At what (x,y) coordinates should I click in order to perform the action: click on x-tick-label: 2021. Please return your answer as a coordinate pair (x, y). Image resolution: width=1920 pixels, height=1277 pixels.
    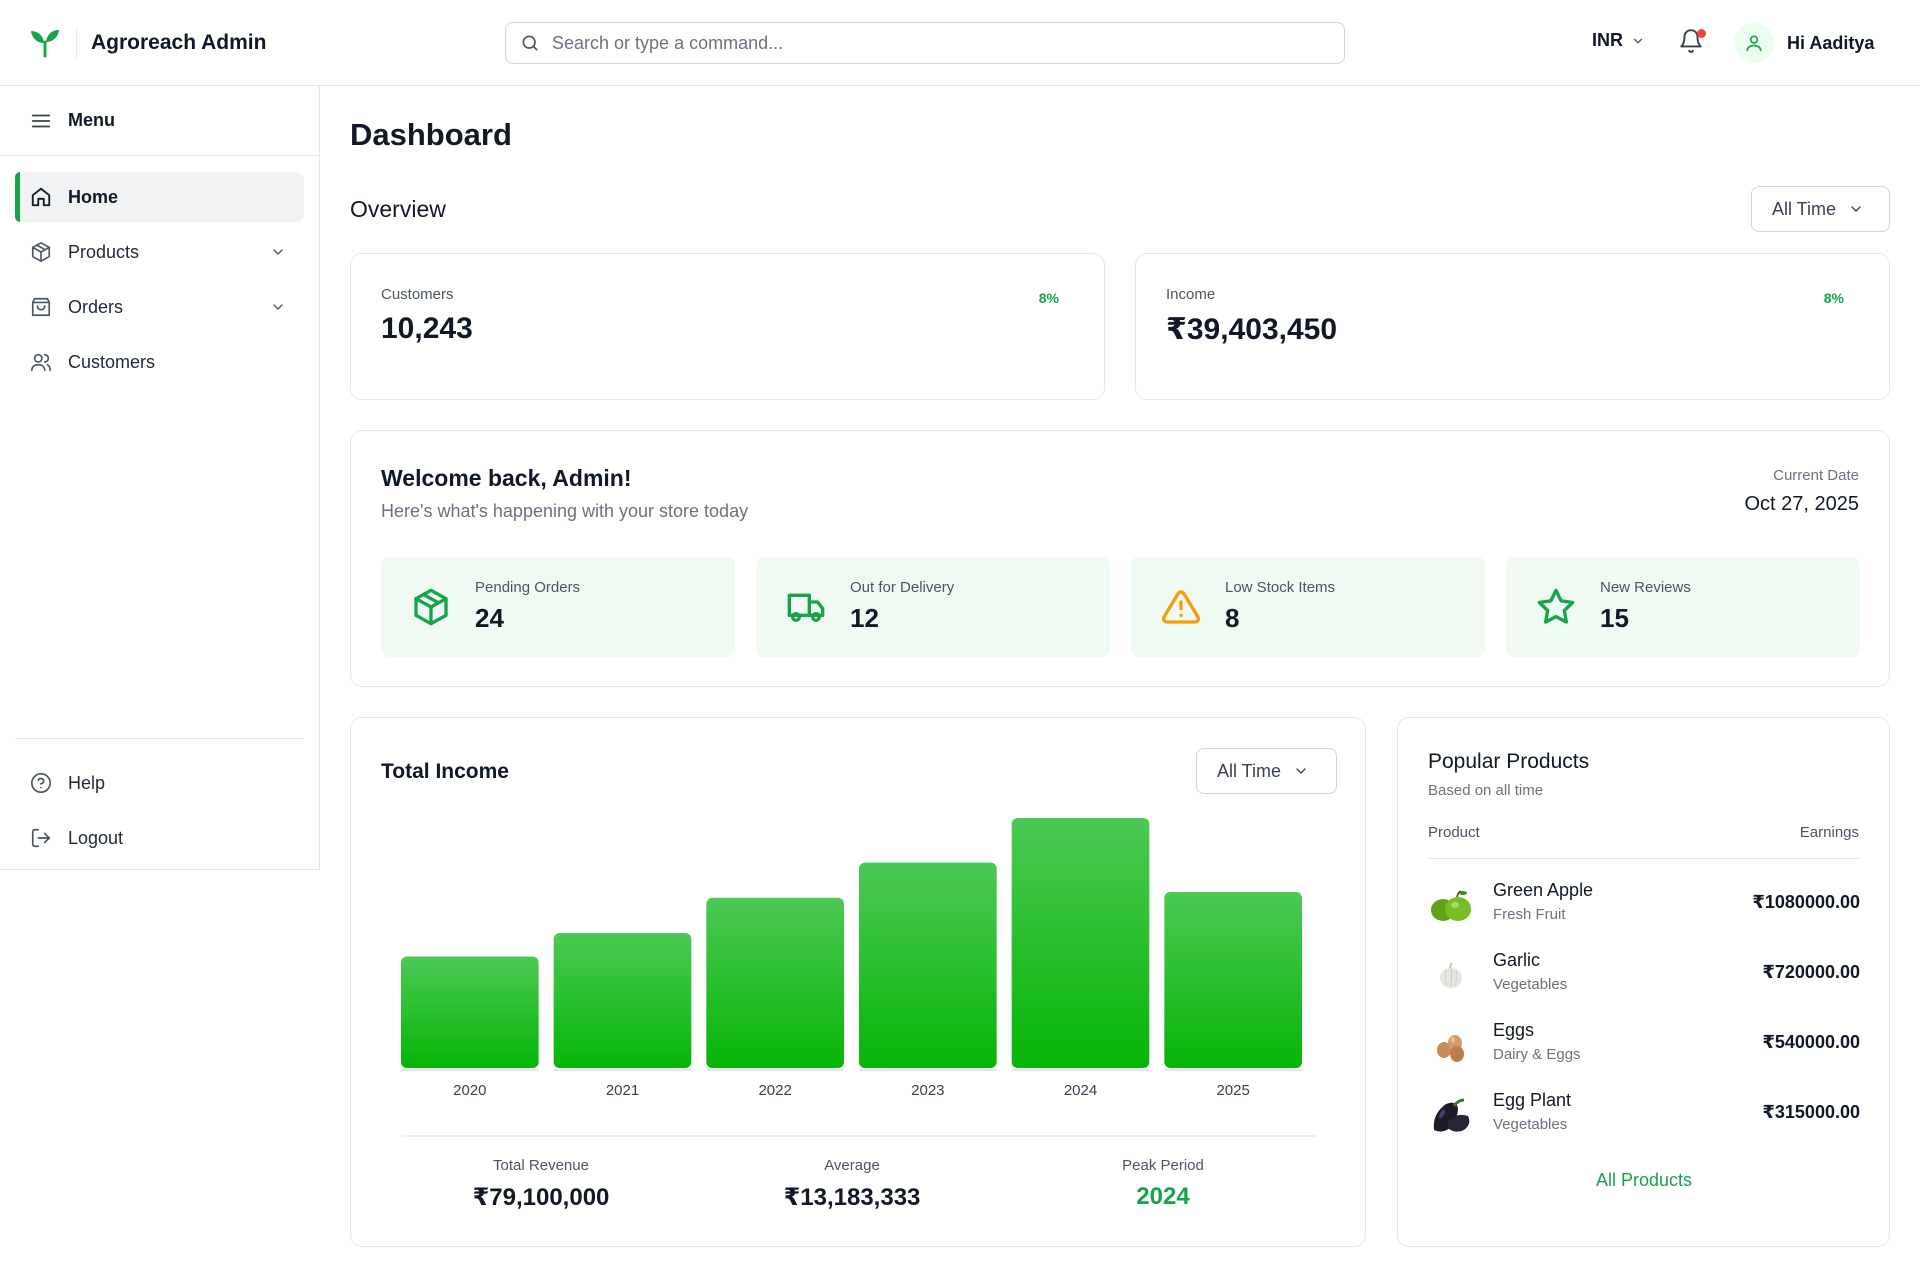
    Looking at the image, I should click on (622, 1090).